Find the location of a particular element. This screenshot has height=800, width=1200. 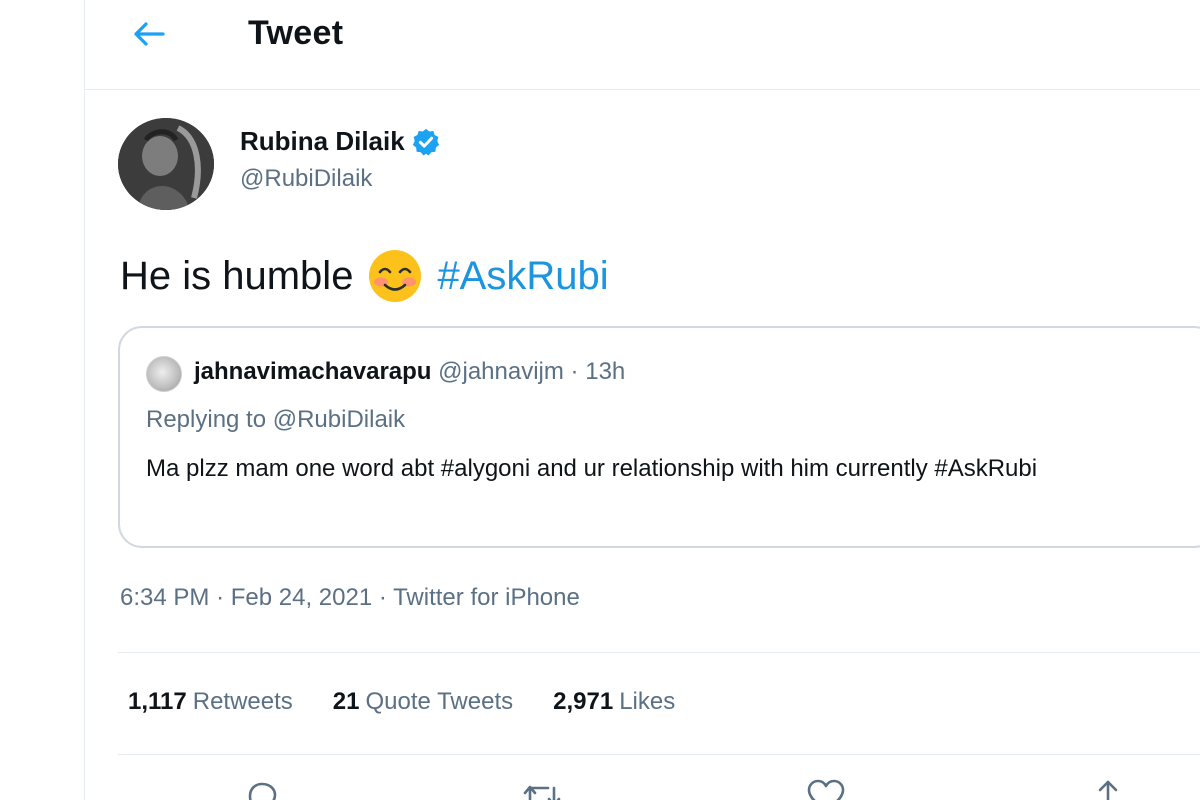

tweet-source: Twitter for iPhone is located at coordinates (486, 597).